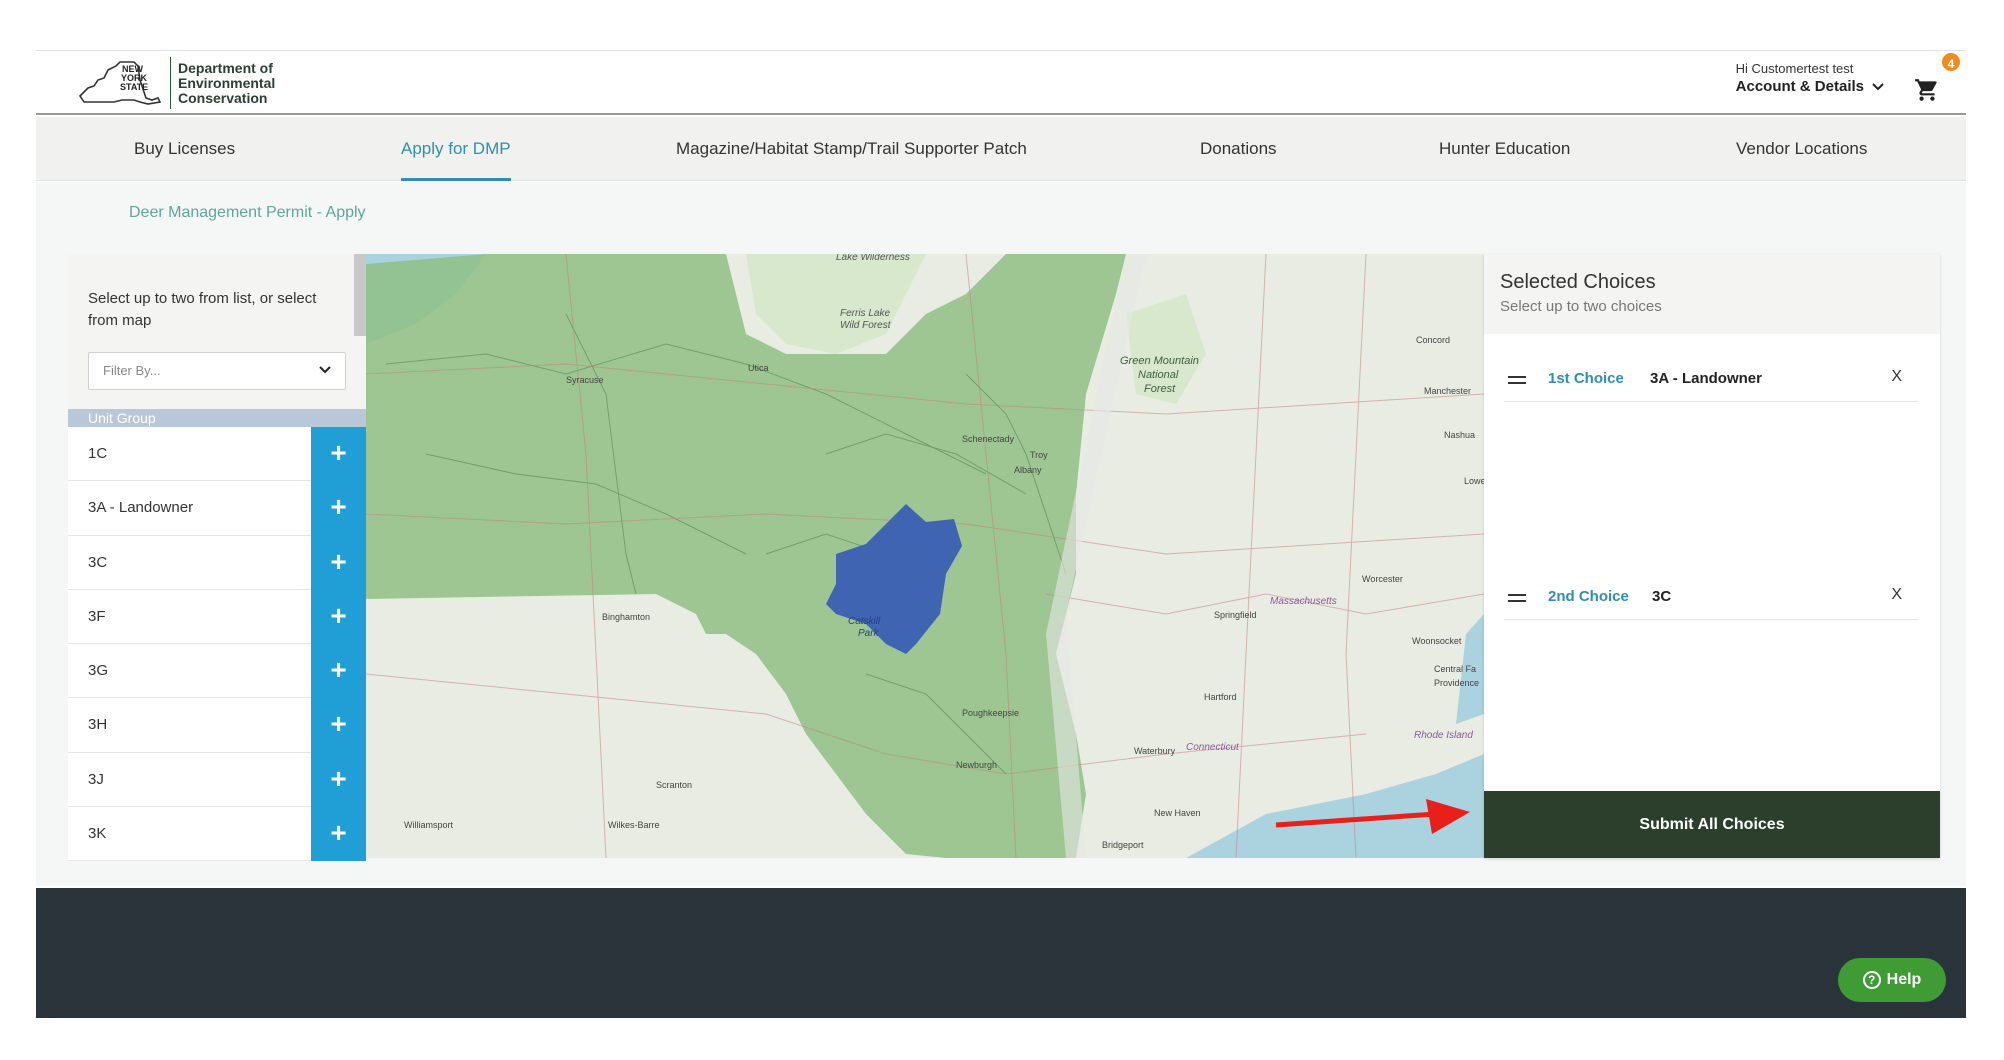 The height and width of the screenshot is (1060, 2004). Describe the element at coordinates (1794, 68) in the screenshot. I see `greeting: Hi Customertest test` at that location.